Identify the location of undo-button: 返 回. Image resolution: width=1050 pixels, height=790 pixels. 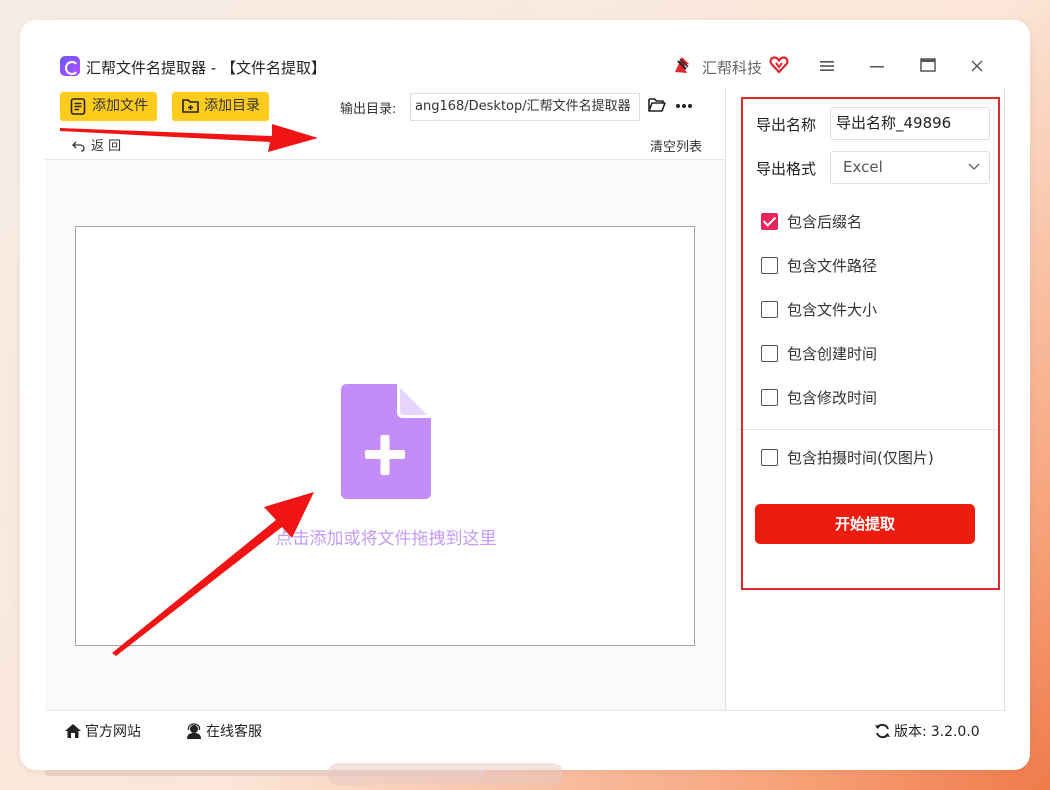
(96, 144).